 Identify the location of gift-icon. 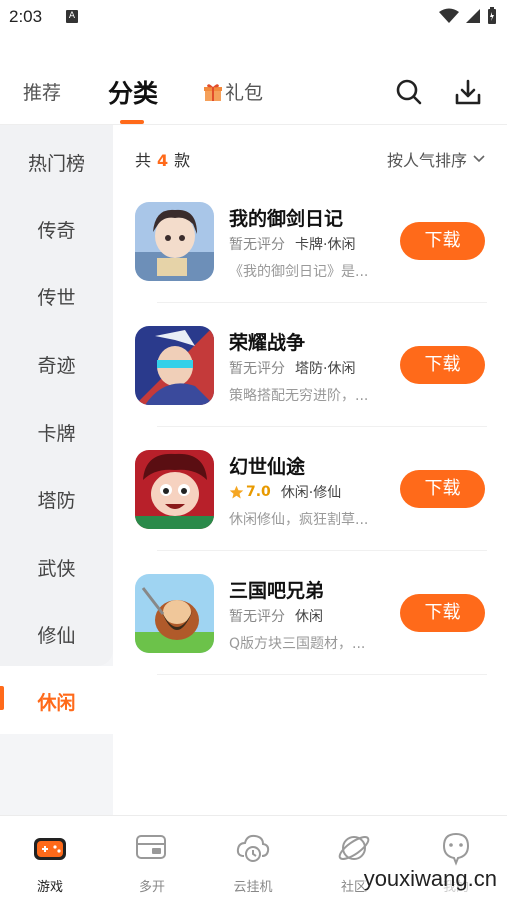
(213, 92).